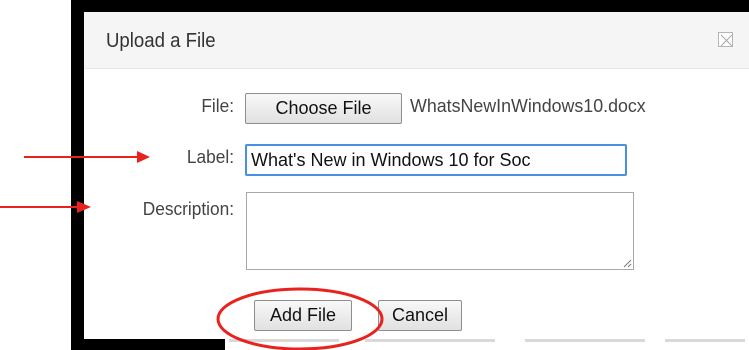  I want to click on close-button, so click(725, 39).